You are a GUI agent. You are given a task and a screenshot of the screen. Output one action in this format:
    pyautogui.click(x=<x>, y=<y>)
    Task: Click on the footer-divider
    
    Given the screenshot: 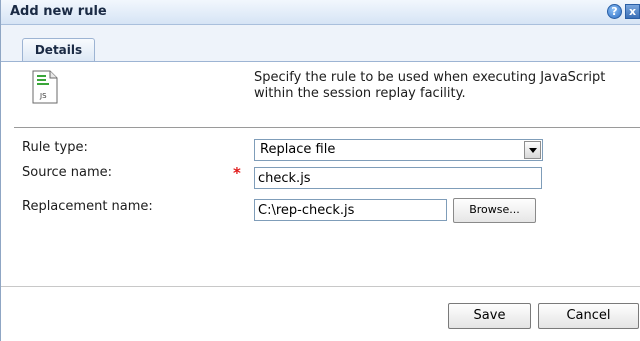 What is the action you would take?
    pyautogui.click(x=320, y=286)
    